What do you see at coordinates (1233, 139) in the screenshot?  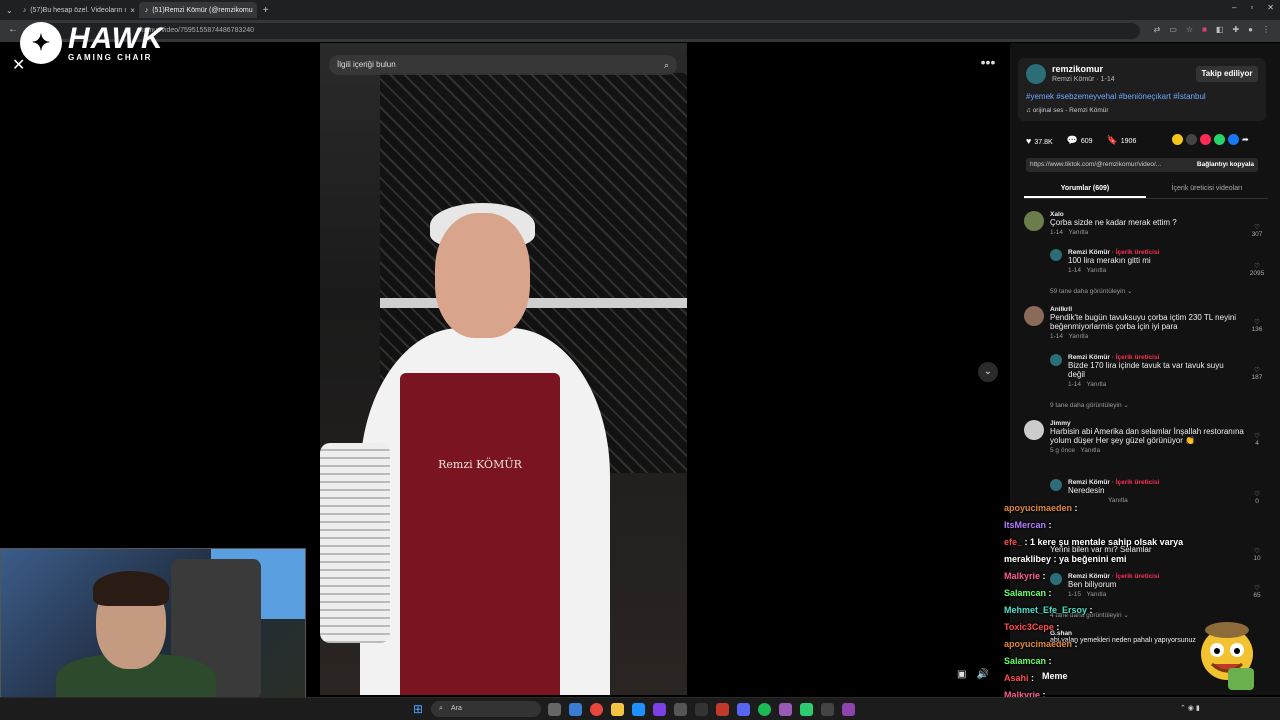 I see `share-facebook-icon` at bounding box center [1233, 139].